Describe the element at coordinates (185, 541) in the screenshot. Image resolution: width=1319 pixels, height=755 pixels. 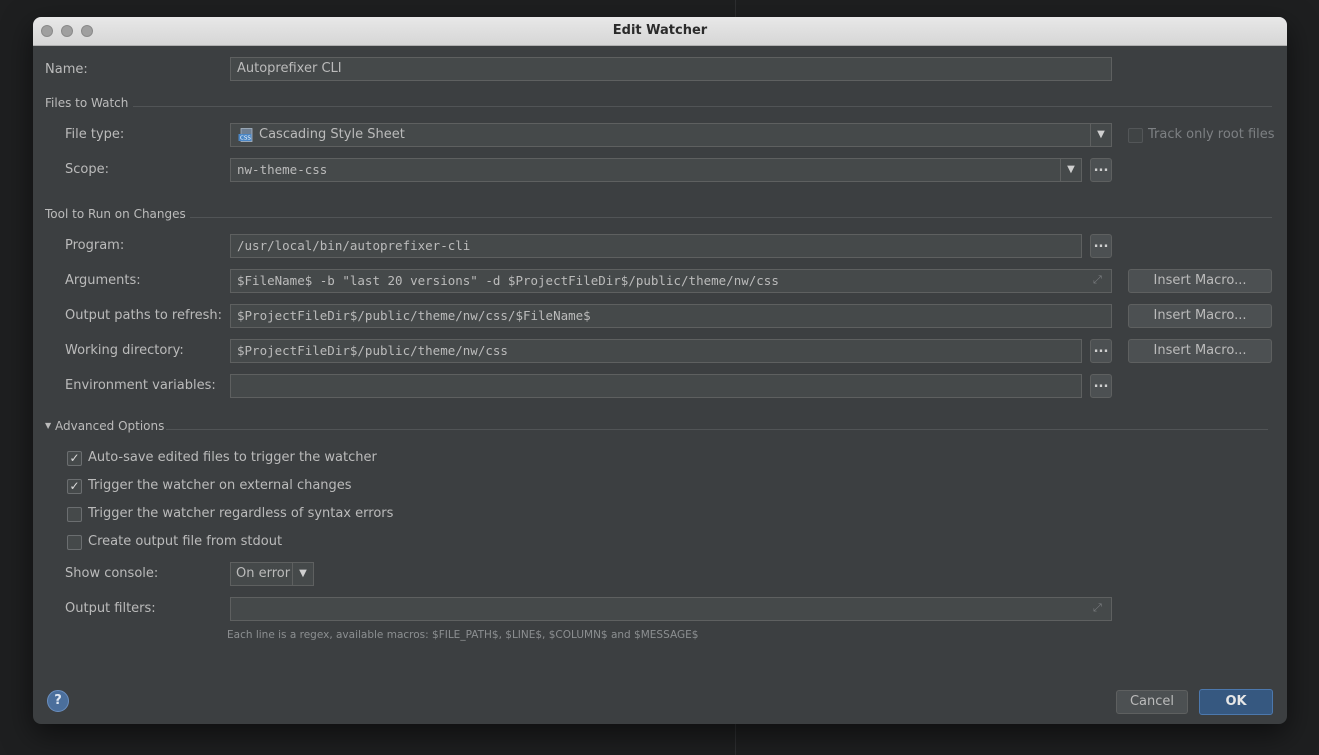
I see `stdout-label: Create output file from stdout` at that location.